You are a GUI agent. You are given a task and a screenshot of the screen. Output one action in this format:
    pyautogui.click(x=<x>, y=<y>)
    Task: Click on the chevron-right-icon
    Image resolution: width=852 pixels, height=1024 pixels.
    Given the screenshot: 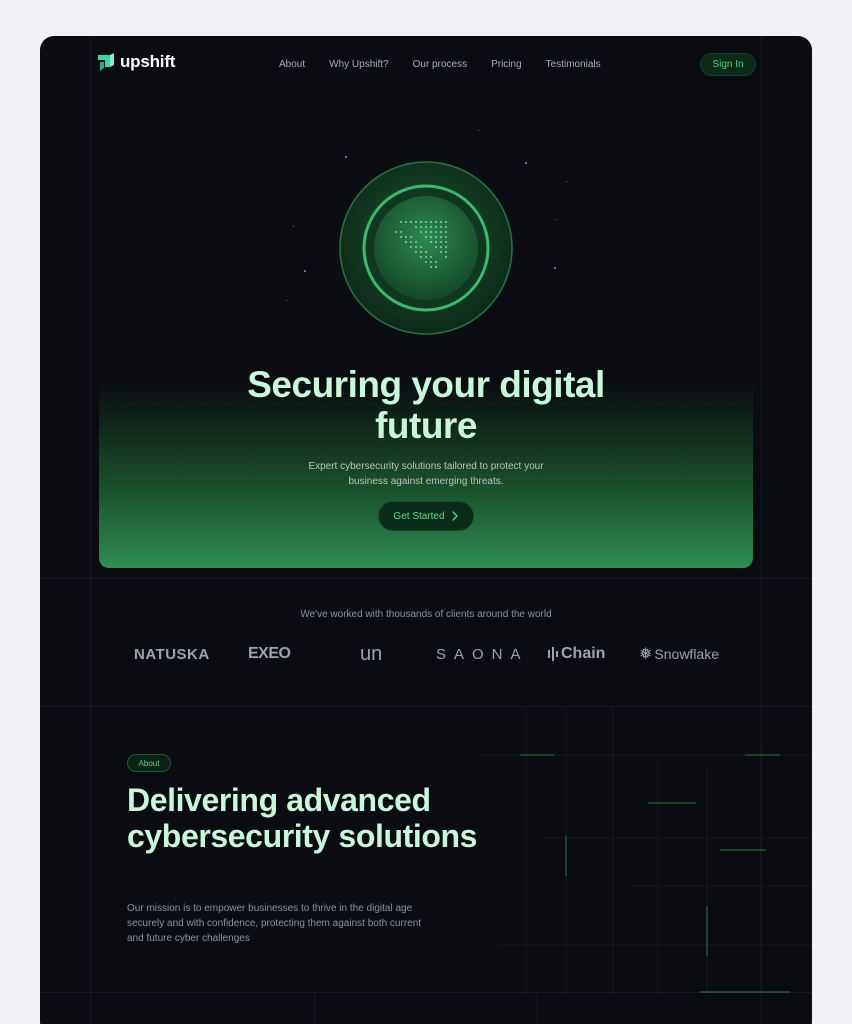 What is the action you would take?
    pyautogui.click(x=454, y=516)
    